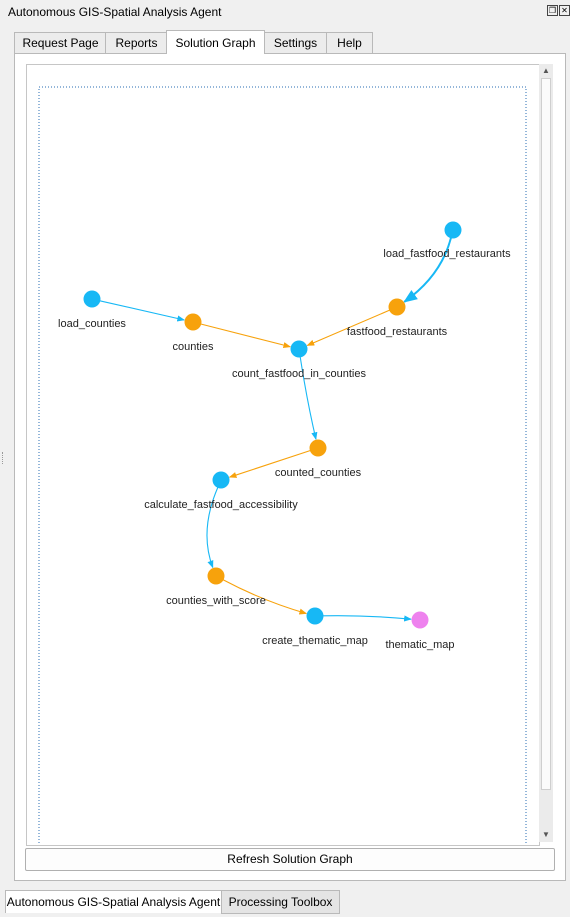 The height and width of the screenshot is (917, 570). Describe the element at coordinates (420, 620) in the screenshot. I see `node-thematic_map` at that location.